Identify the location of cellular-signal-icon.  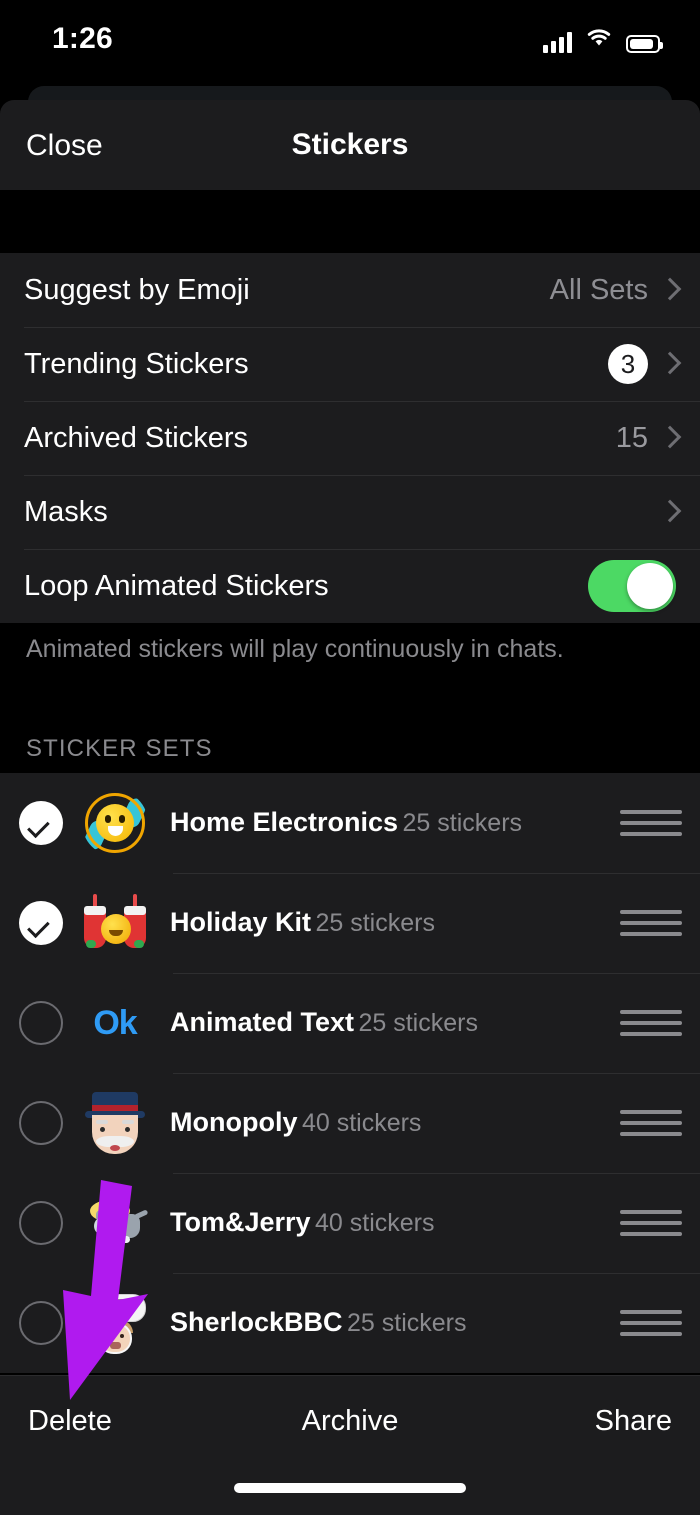
(557, 42).